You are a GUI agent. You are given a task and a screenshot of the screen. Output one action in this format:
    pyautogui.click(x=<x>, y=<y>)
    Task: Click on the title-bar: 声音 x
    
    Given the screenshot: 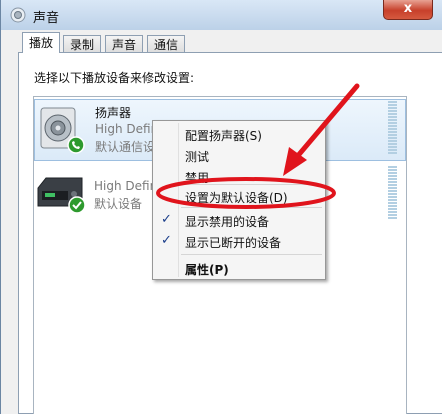 What is the action you would take?
    pyautogui.click(x=221, y=15)
    